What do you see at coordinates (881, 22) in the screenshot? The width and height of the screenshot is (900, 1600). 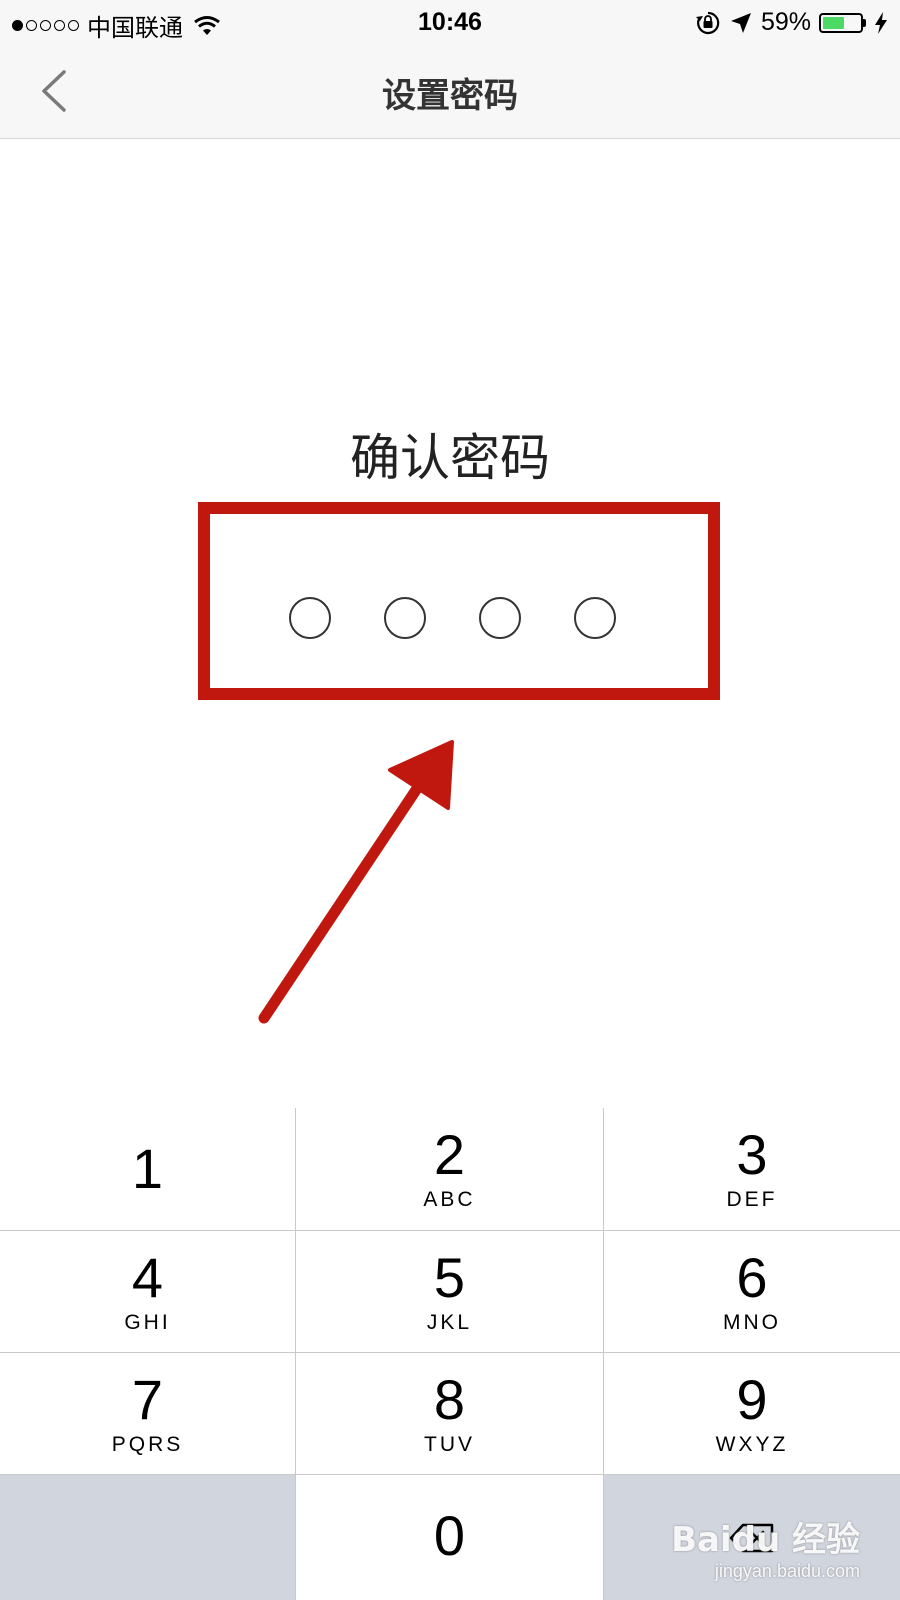 I see `charging-bolt-icon` at bounding box center [881, 22].